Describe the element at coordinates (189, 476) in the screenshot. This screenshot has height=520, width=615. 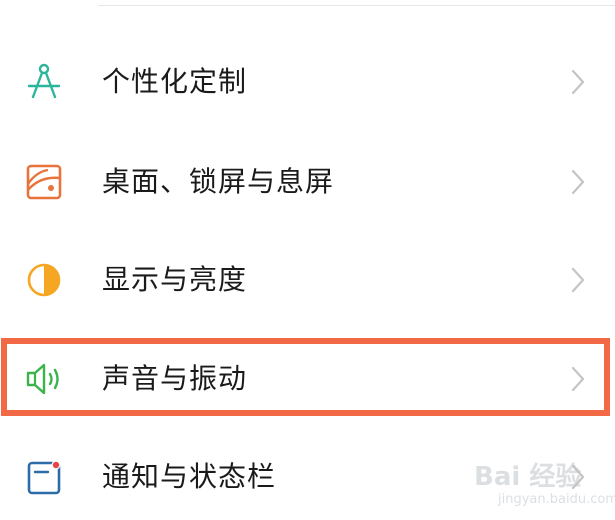
I see `settings-item-label: 通知与状态栏` at that location.